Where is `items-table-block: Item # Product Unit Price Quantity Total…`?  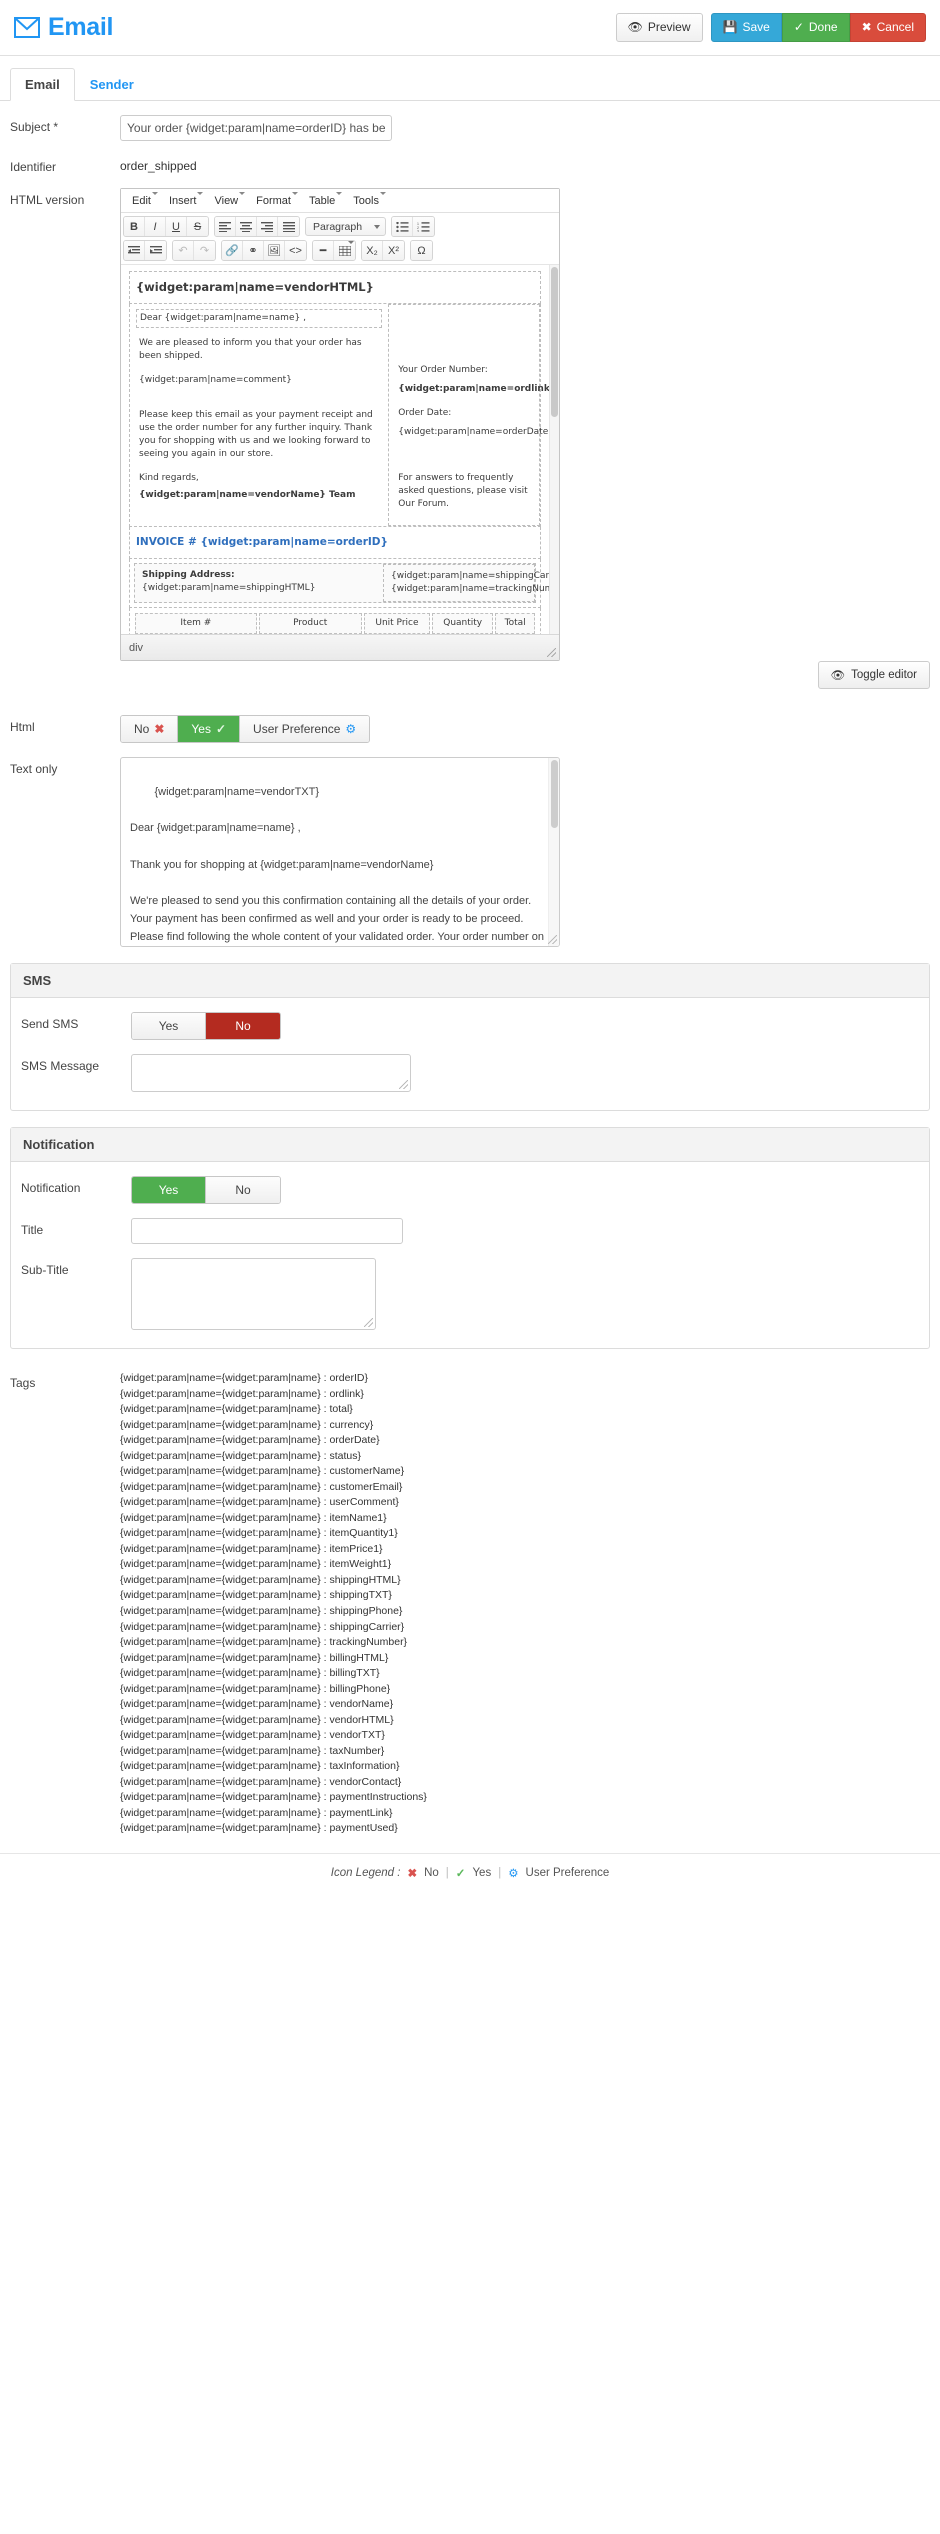 items-table-block: Item # Product Unit Price Quantity Total… is located at coordinates (335, 621).